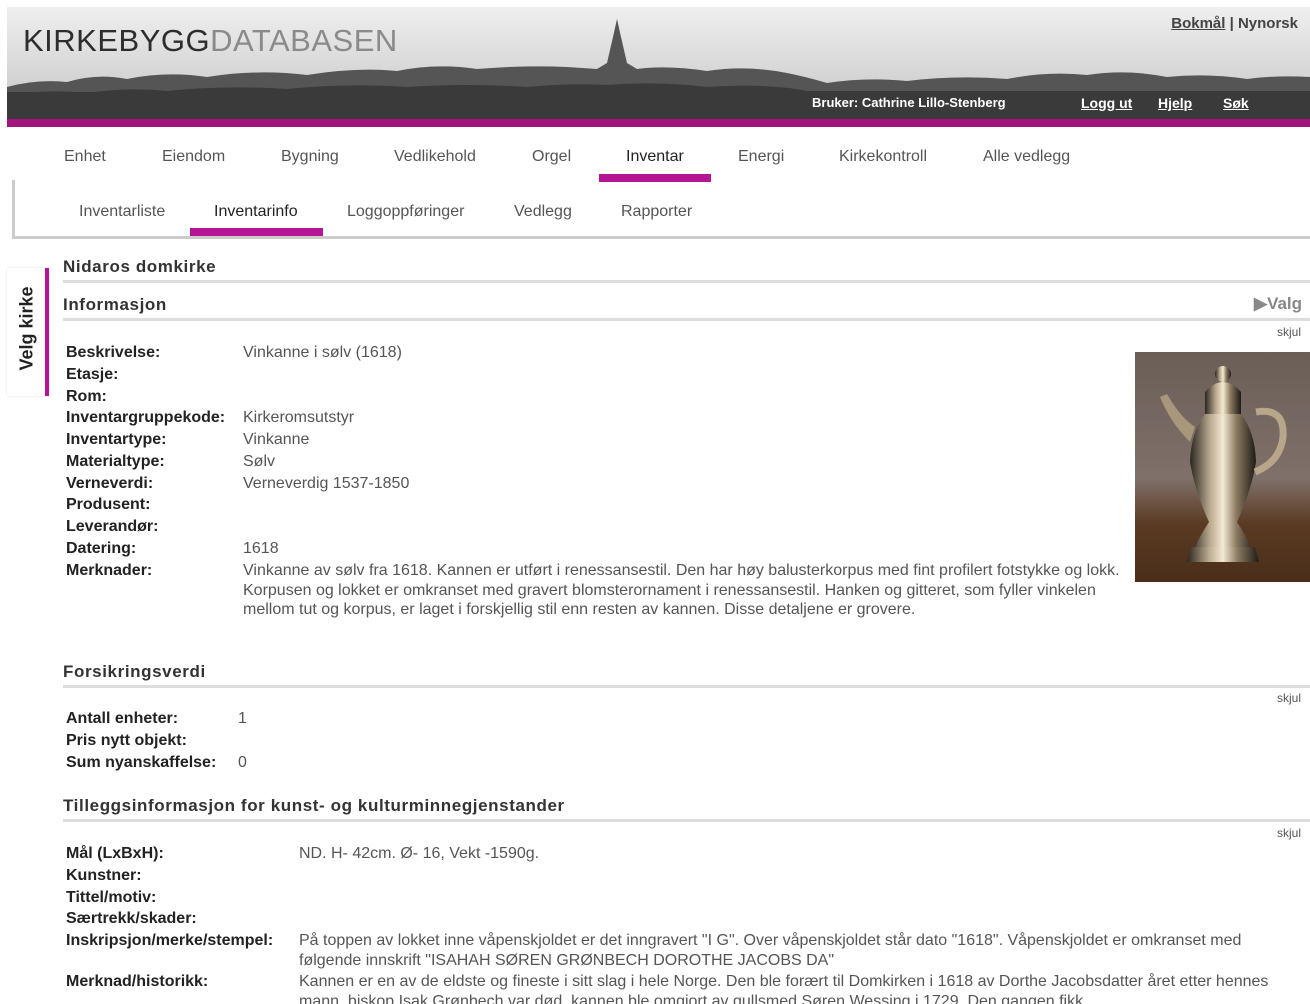 The width and height of the screenshot is (1310, 1004). What do you see at coordinates (405, 212) in the screenshot?
I see `subnav-loggoppforinger: Loggoppføringer` at bounding box center [405, 212].